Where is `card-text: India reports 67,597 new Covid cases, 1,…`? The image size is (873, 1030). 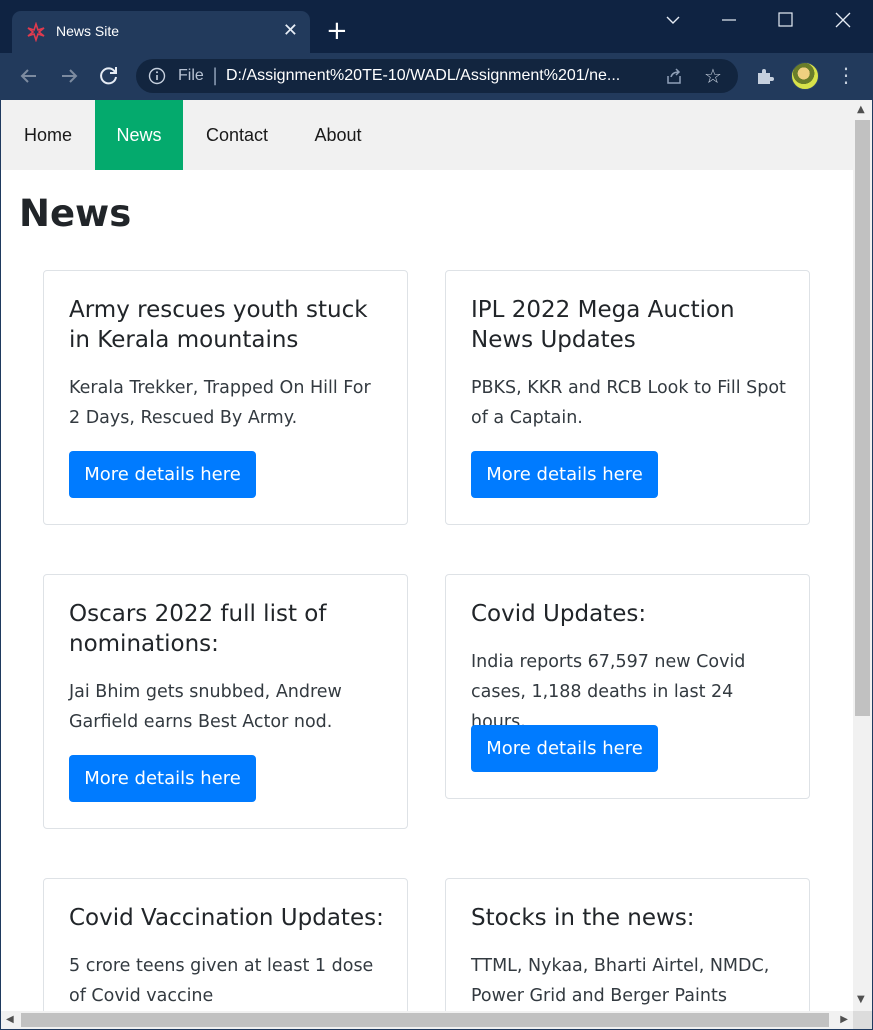
card-text: India reports 67,597 new Covid cases, 1,… is located at coordinates (608, 692).